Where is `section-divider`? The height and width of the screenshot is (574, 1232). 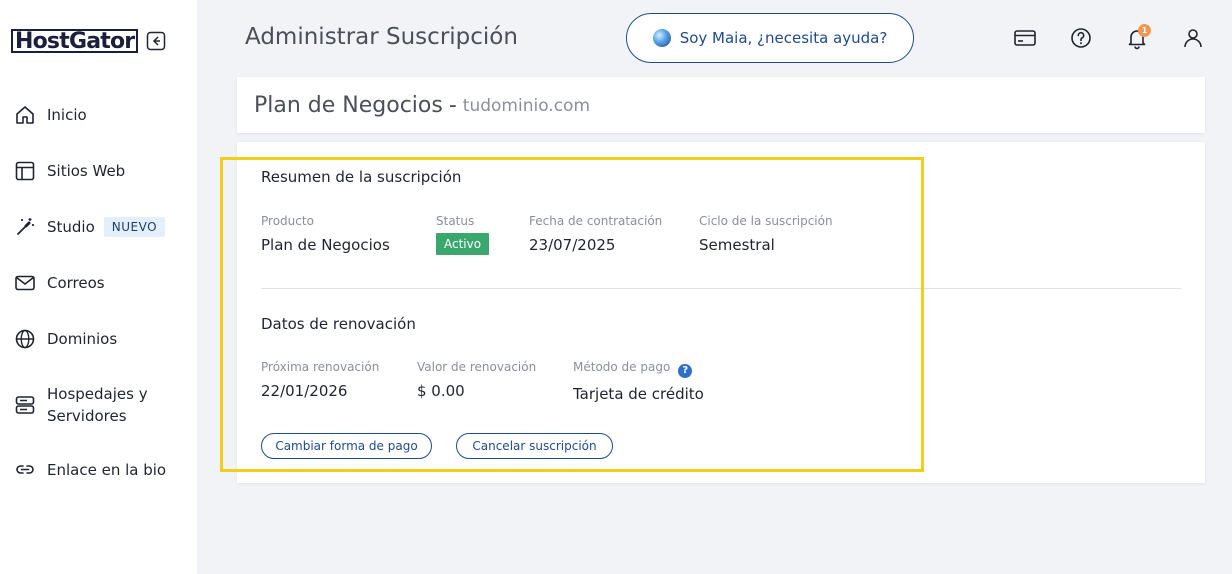
section-divider is located at coordinates (721, 288).